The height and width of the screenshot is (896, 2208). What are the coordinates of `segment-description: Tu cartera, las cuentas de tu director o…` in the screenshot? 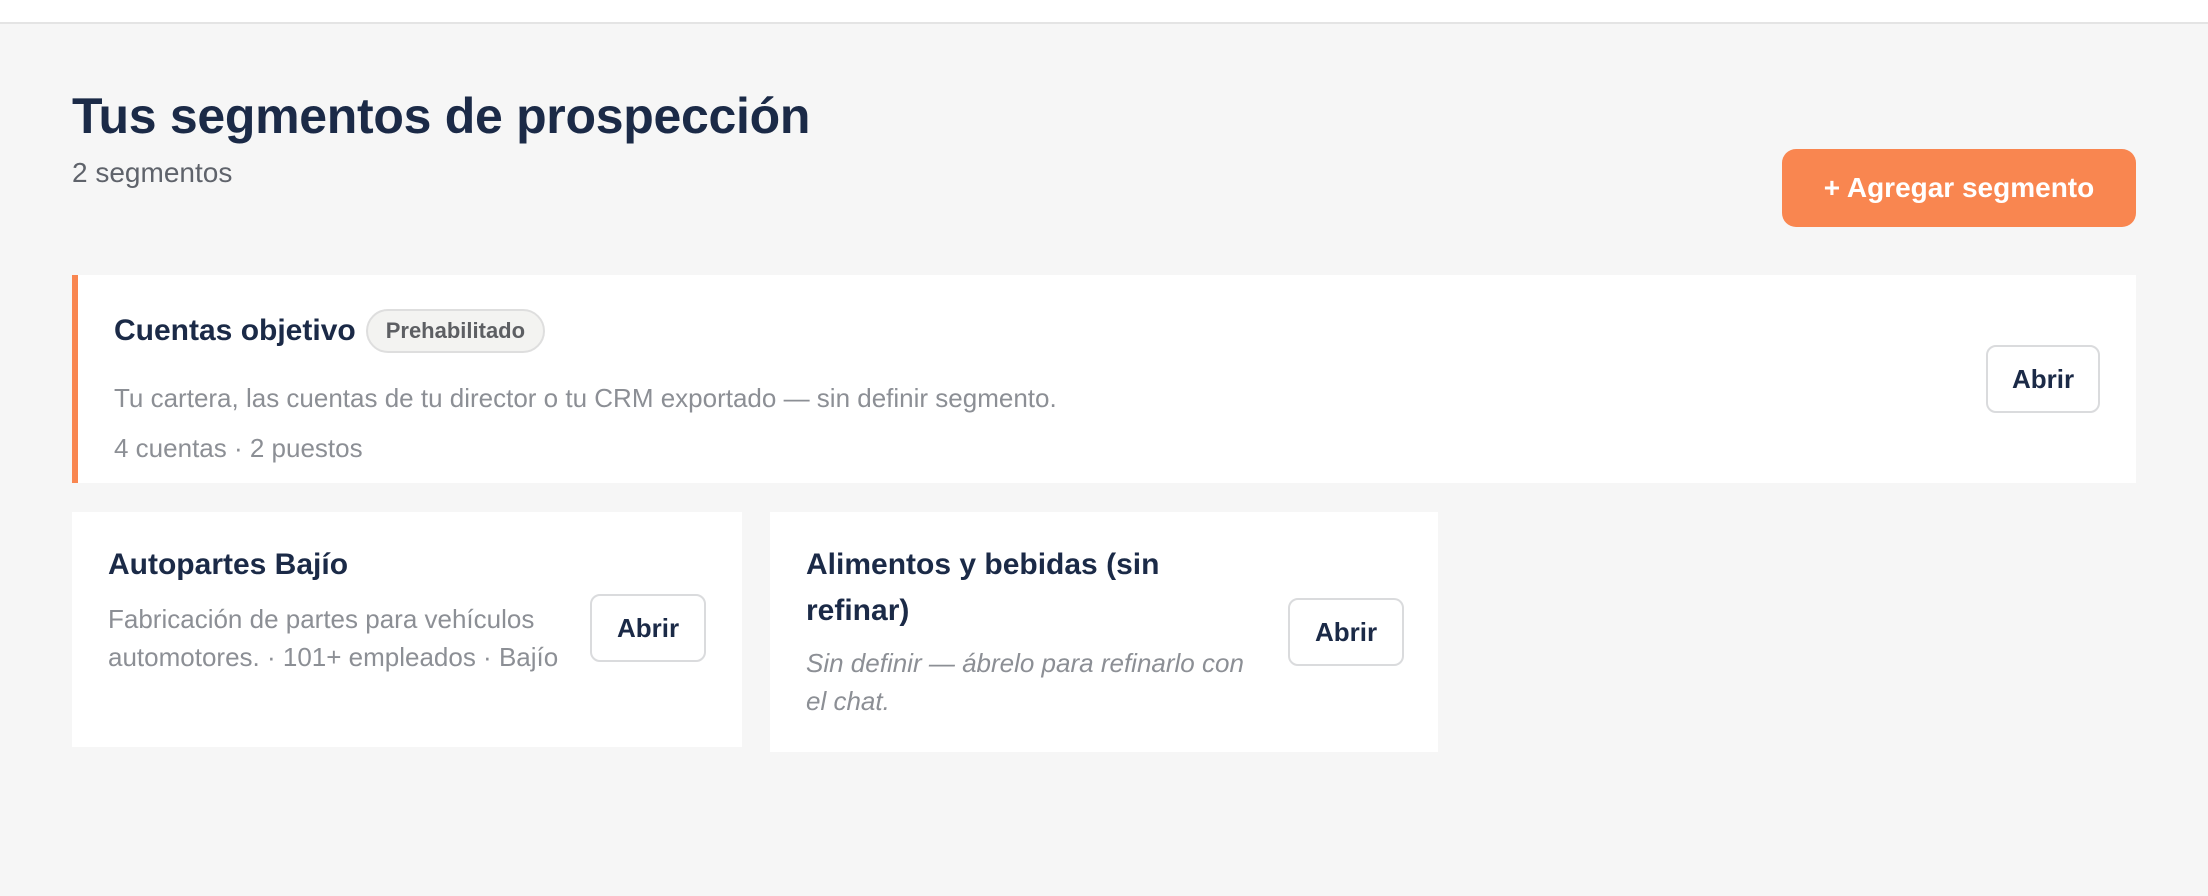 It's located at (585, 398).